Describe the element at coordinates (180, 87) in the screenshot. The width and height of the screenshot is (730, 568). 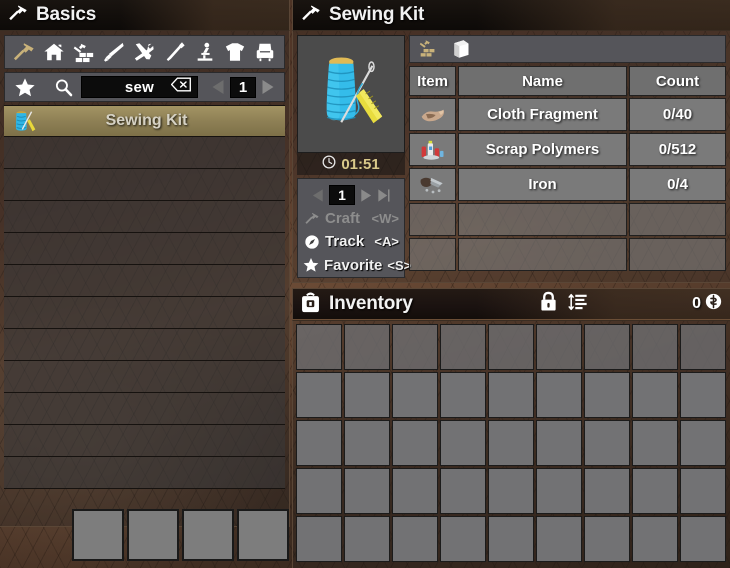
I see `backspace-icon` at that location.